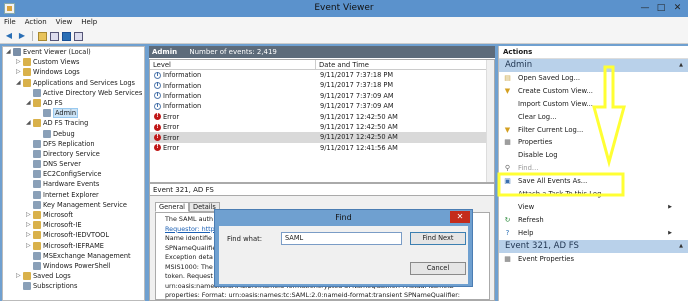  What do you see at coordinates (36, 23) in the screenshot?
I see `menu-action: Action` at bounding box center [36, 23].